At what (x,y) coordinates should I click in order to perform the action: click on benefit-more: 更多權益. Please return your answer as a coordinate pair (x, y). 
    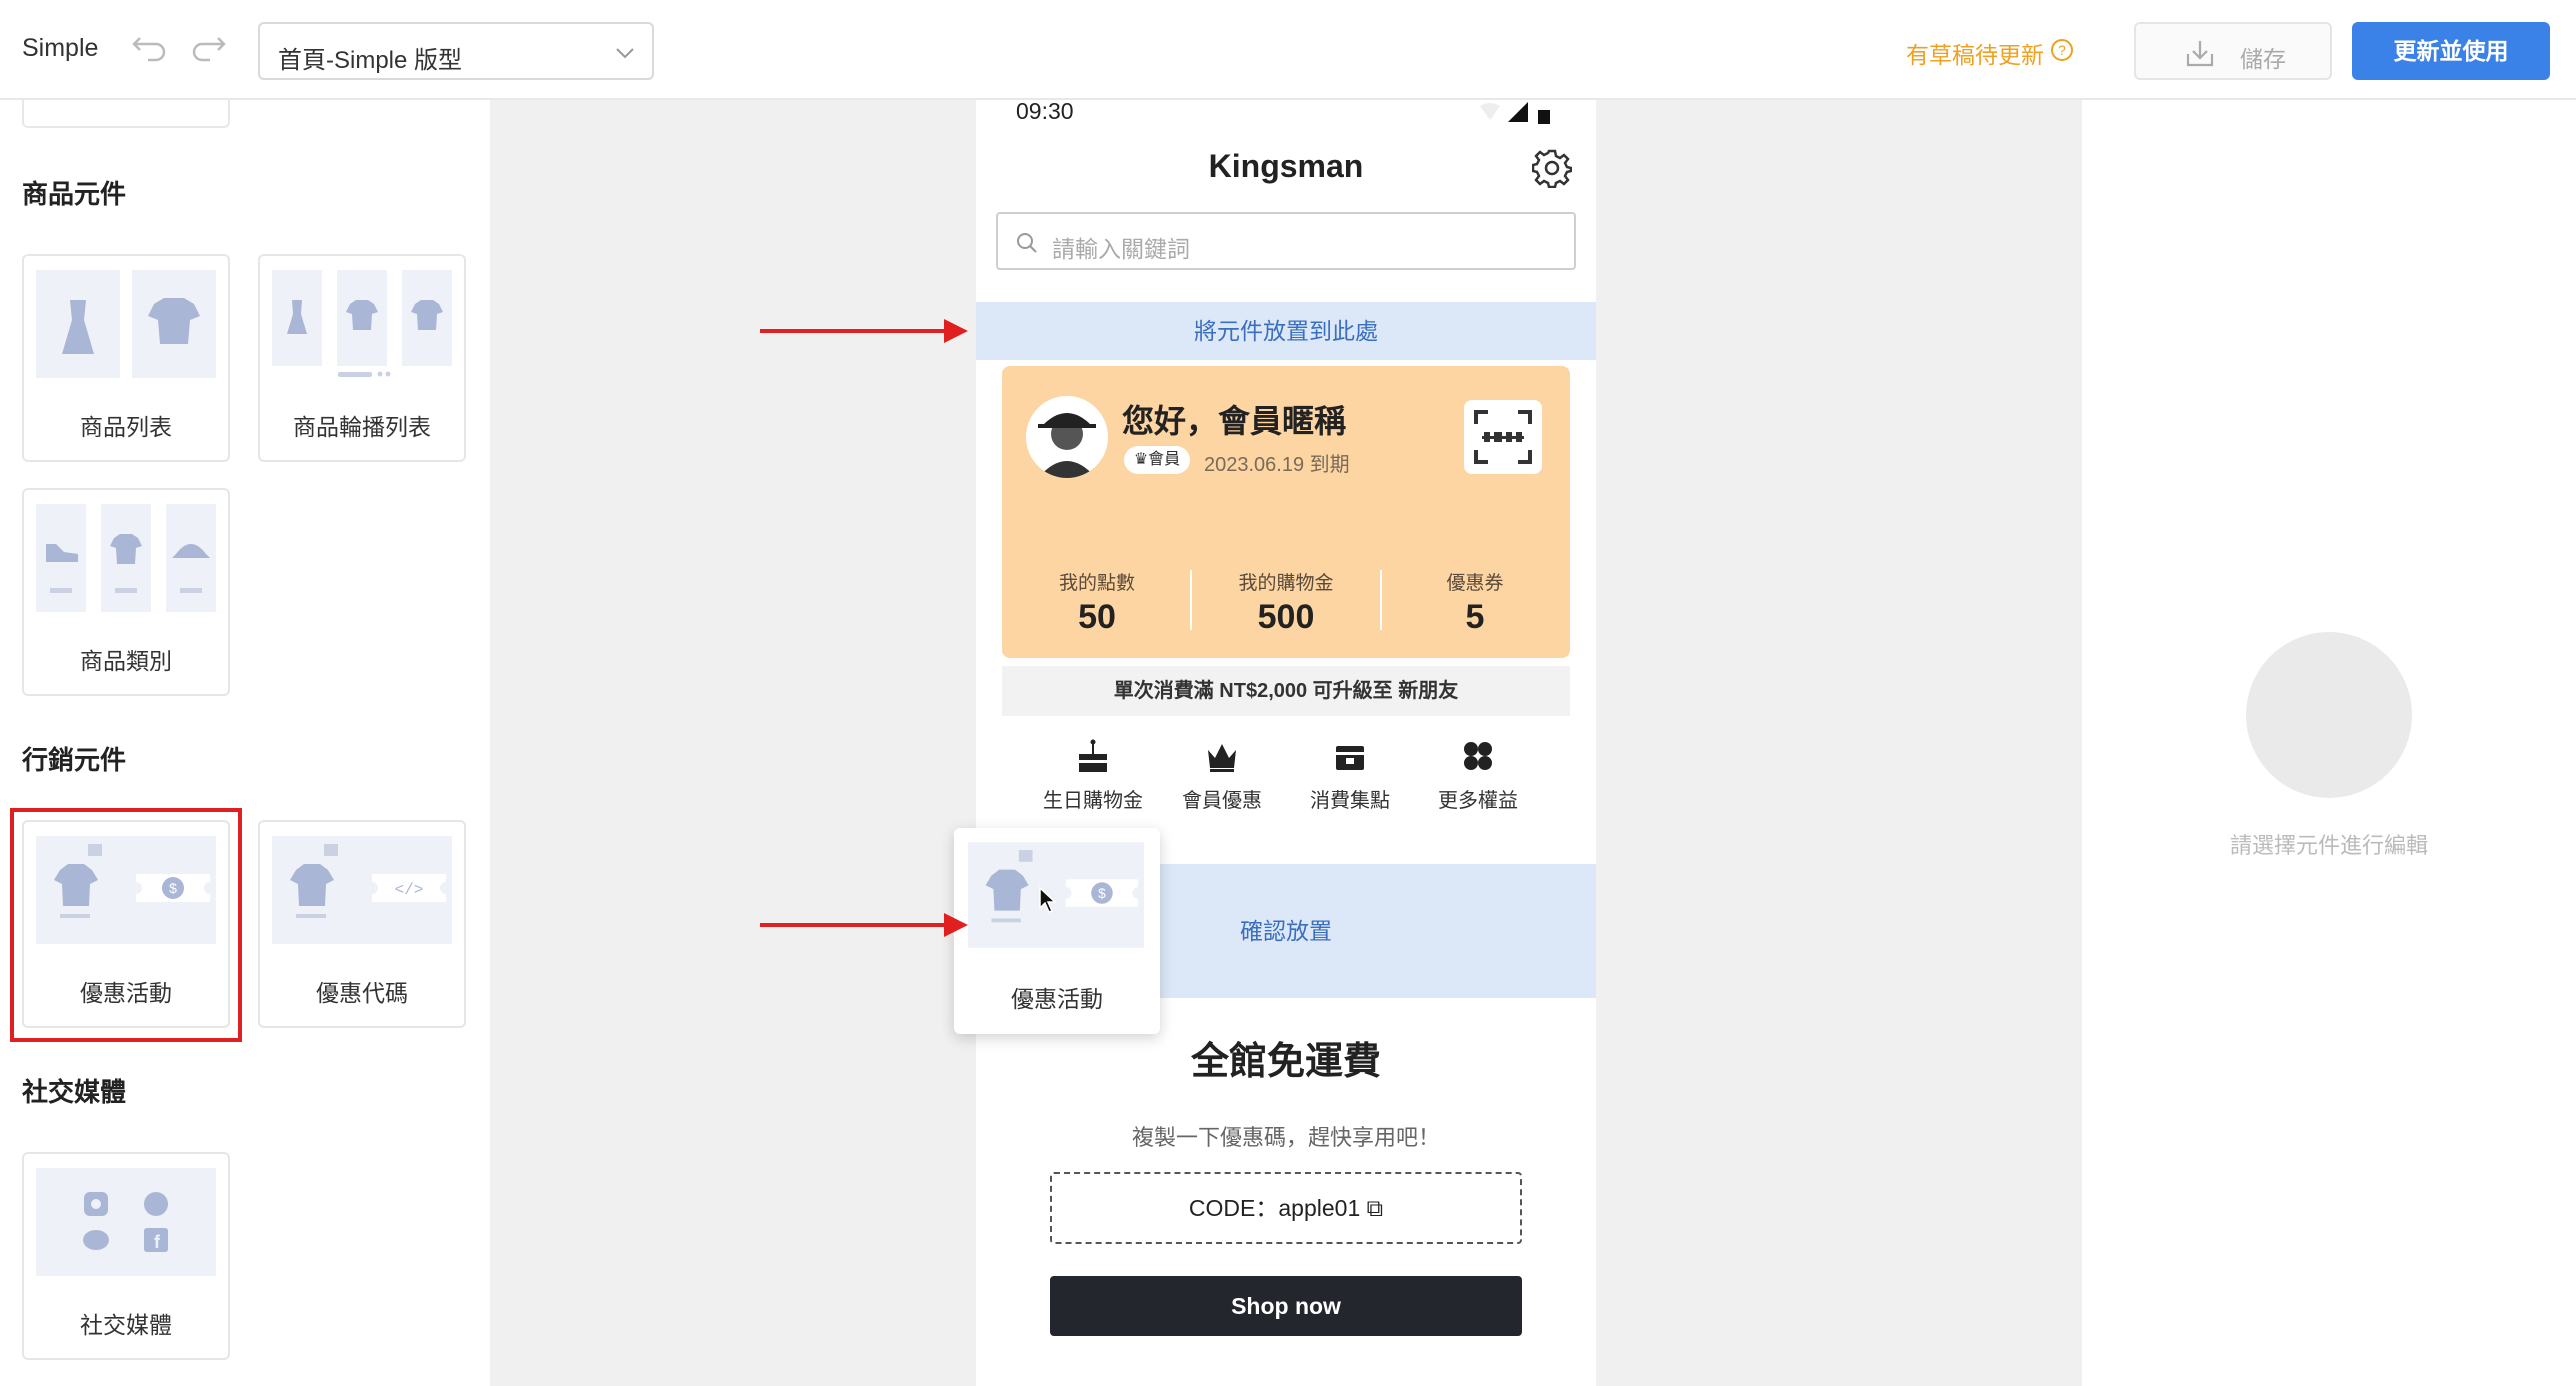
    Looking at the image, I should click on (1478, 774).